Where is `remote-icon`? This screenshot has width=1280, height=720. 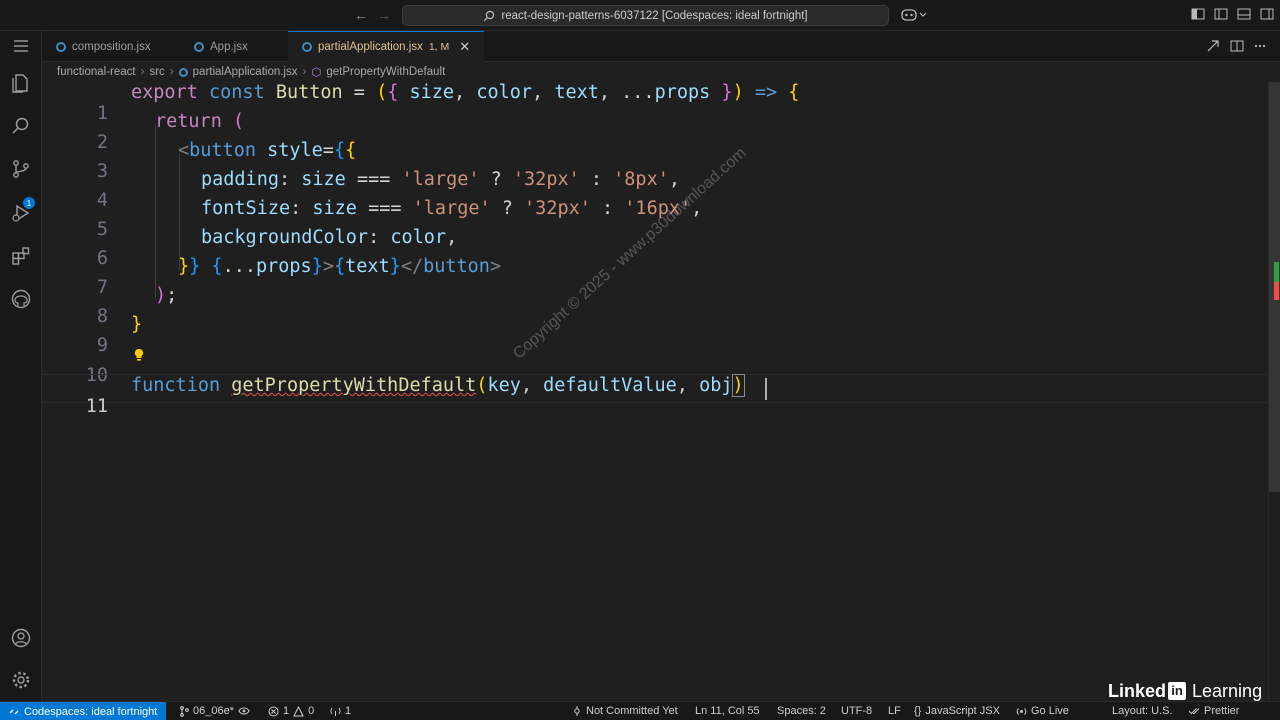
remote-icon is located at coordinates (14, 711).